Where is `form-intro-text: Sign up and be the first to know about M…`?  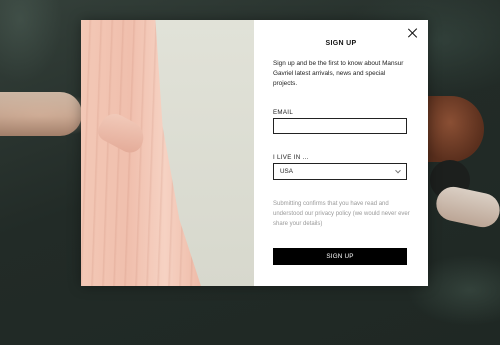 form-intro-text: Sign up and be the first to know about M… is located at coordinates (338, 73).